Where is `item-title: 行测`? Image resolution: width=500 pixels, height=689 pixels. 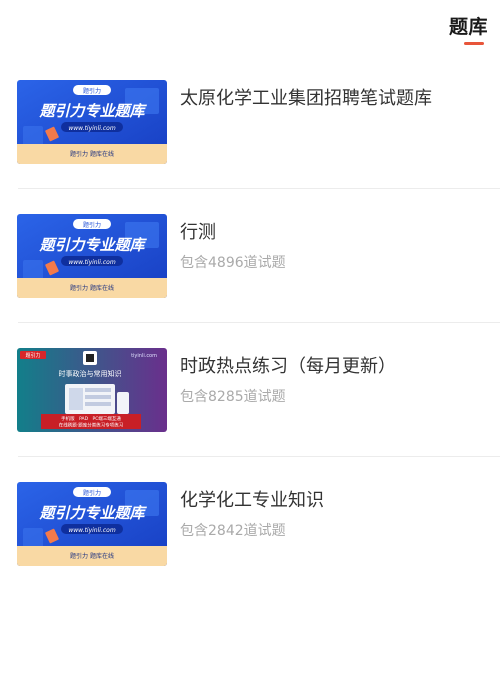 item-title: 行测 is located at coordinates (198, 232).